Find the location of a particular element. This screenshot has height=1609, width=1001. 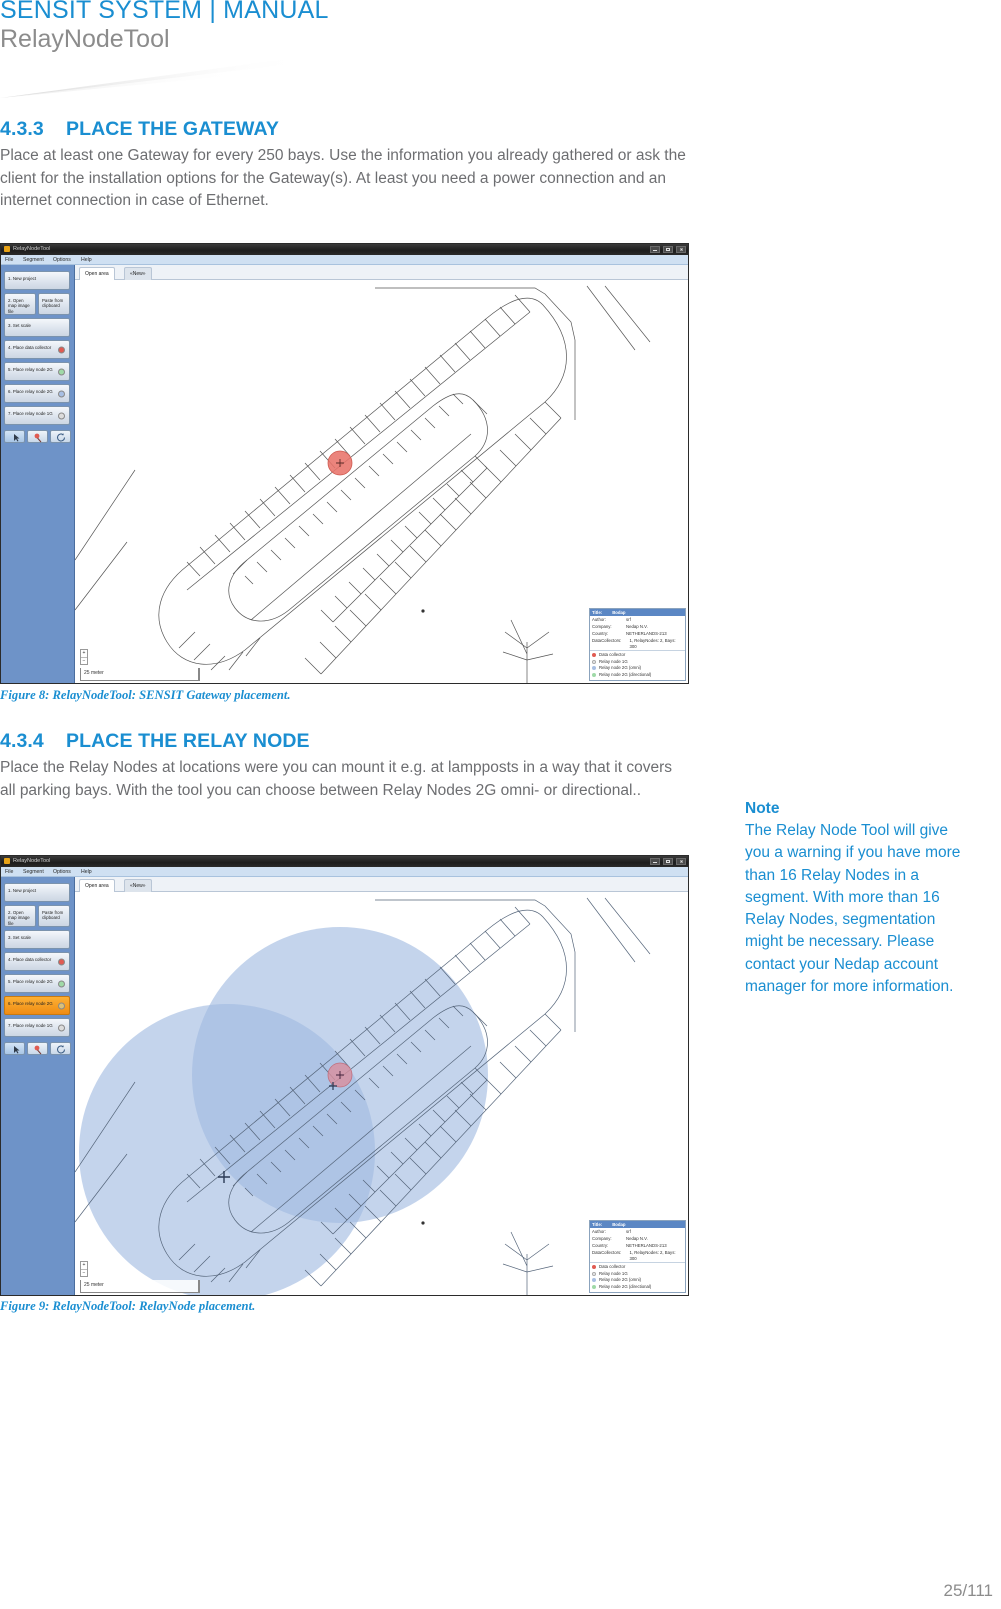

note-title: Note is located at coordinates (762, 808).